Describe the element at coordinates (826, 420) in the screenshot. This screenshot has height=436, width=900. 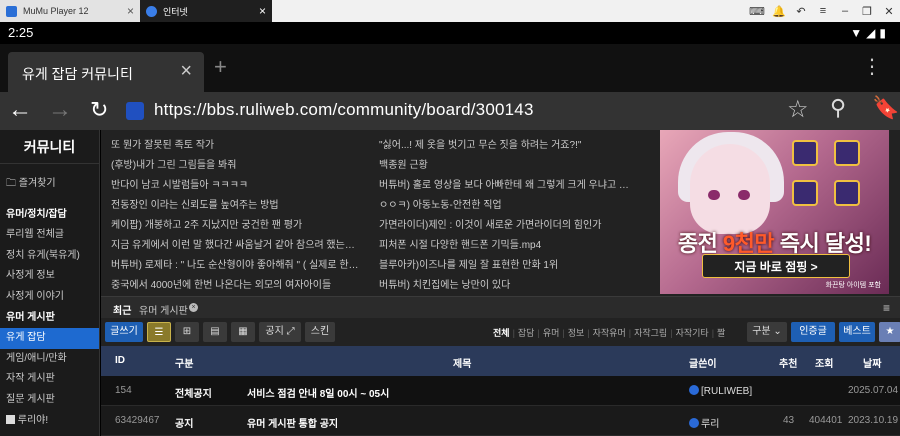
I see `row-views: 404401` at that location.